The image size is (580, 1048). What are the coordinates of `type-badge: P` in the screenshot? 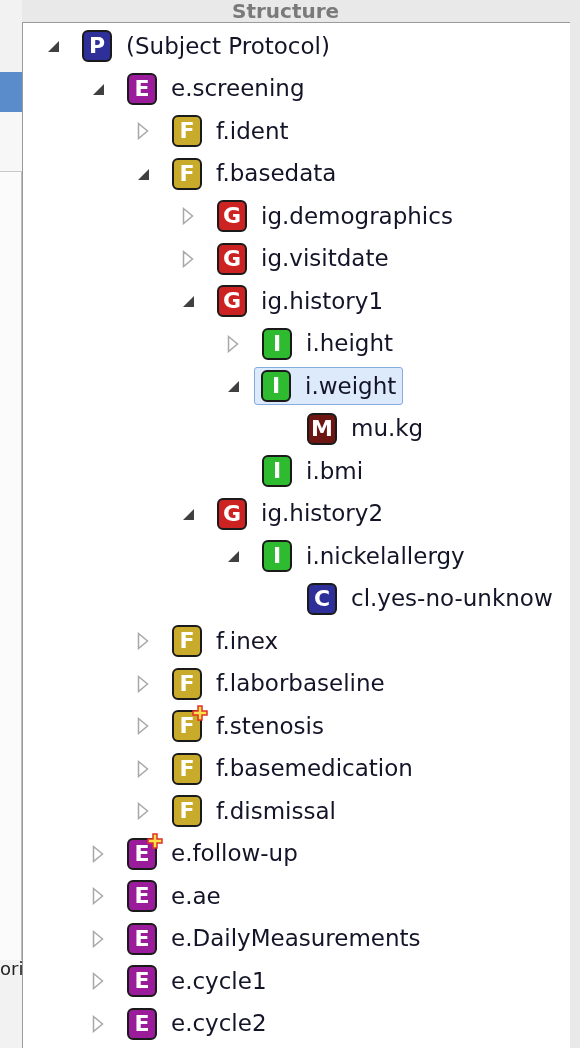 It's located at (97, 46).